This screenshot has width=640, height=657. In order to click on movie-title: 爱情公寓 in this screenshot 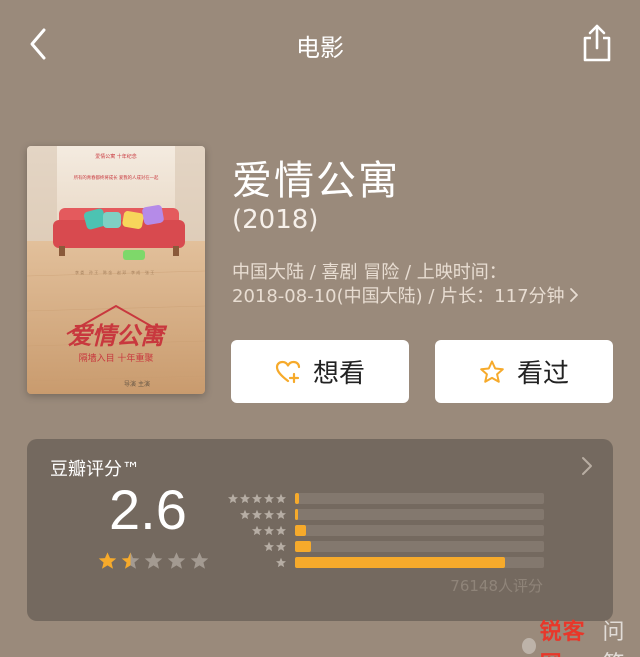, I will do `click(316, 181)`.